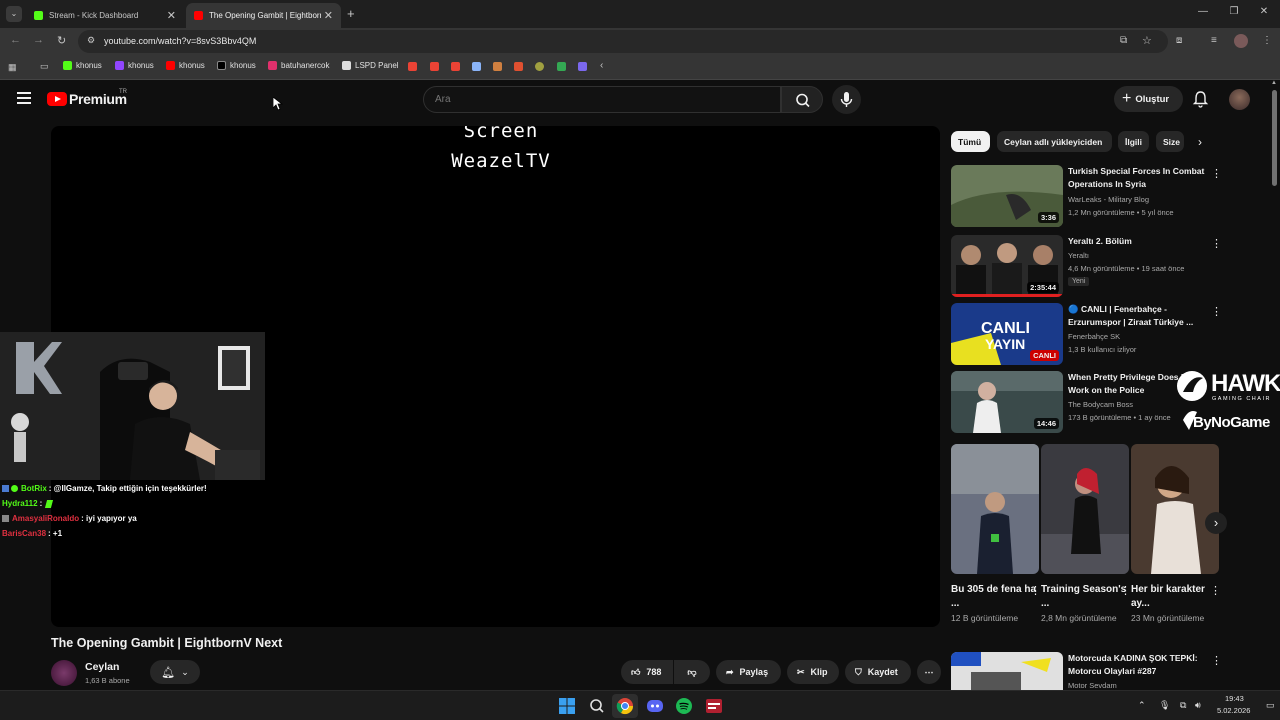  What do you see at coordinates (1200, 142) in the screenshot?
I see `chevron-right-icon: ›` at bounding box center [1200, 142].